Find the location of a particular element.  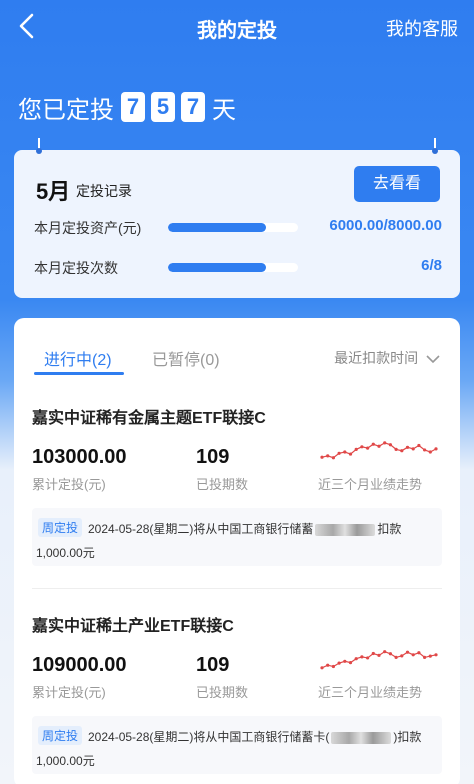

sort-dropdown: 最近扣款时间 is located at coordinates (387, 358).